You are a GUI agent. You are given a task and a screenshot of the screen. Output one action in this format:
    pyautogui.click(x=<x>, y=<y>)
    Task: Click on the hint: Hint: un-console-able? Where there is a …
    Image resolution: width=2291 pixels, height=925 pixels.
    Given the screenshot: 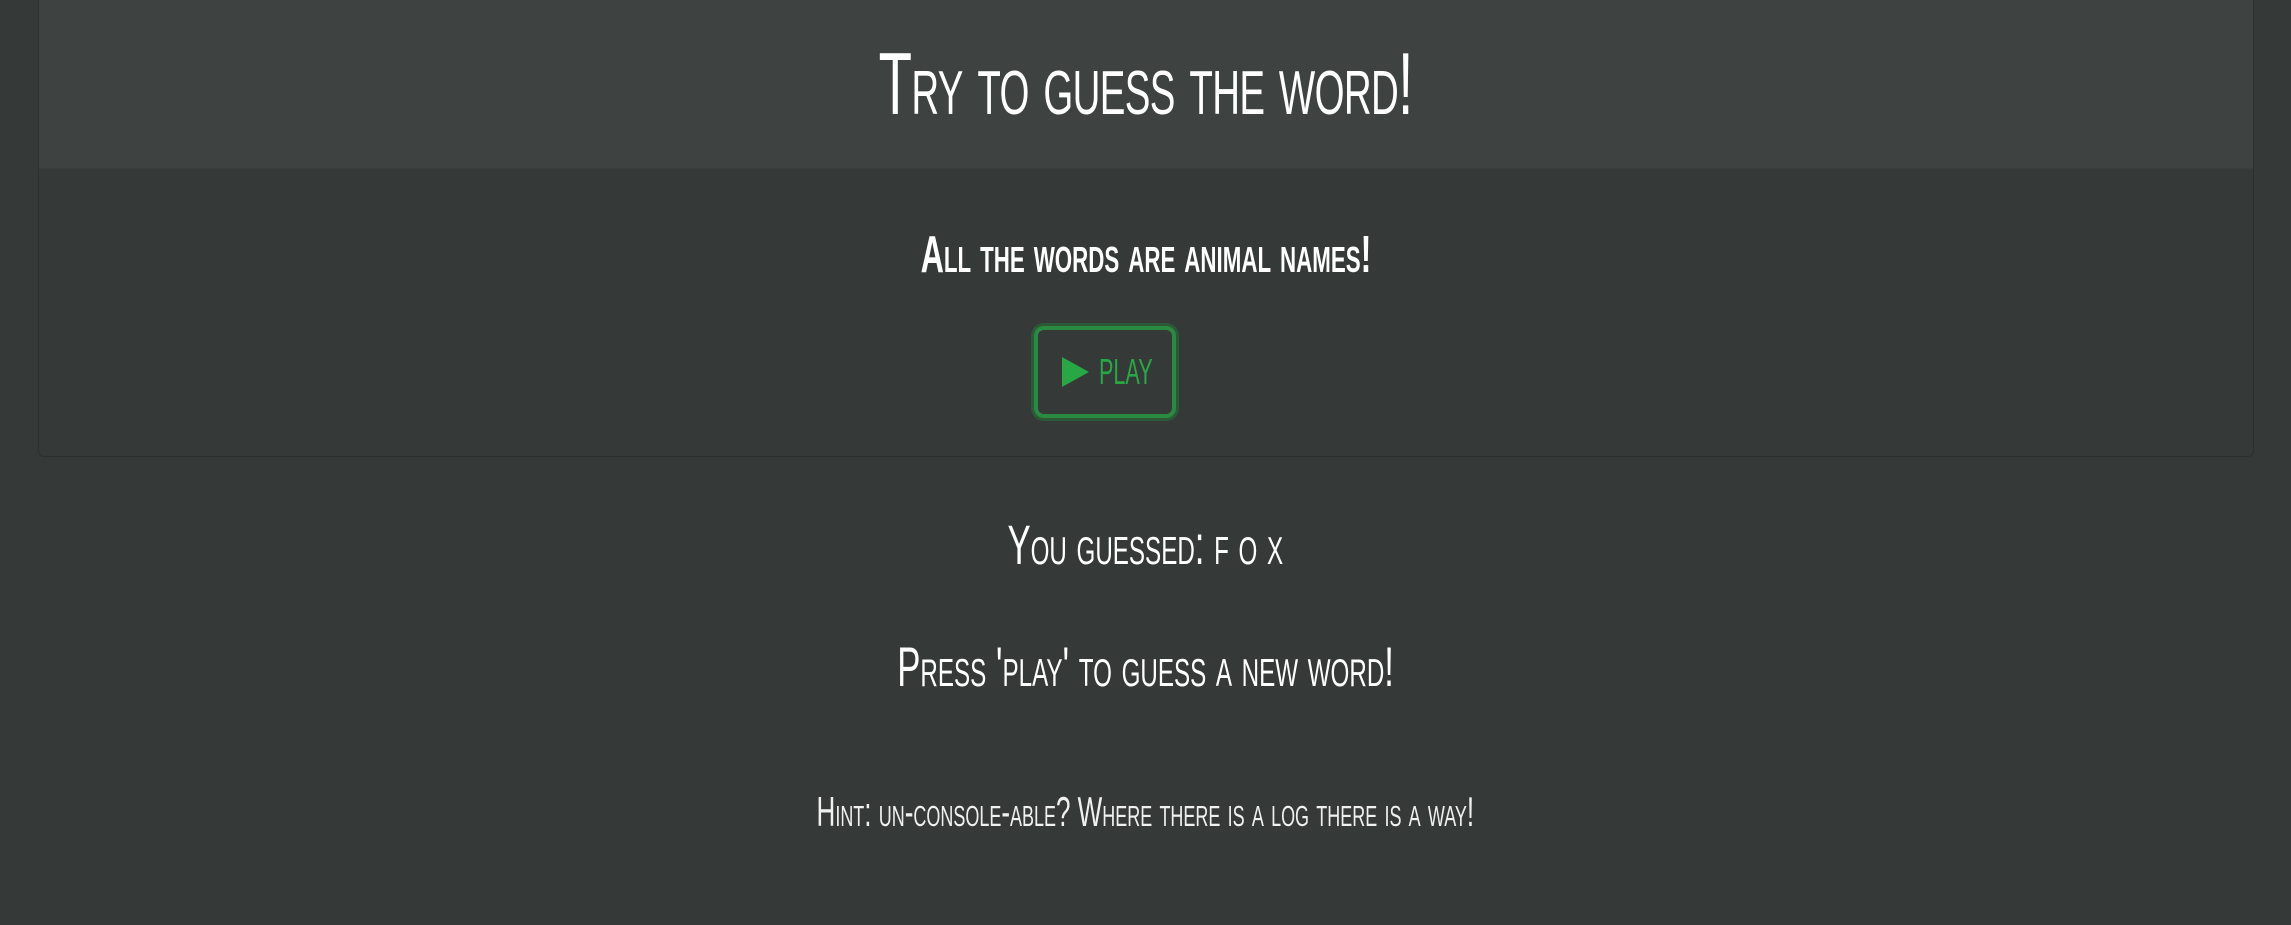 What is the action you would take?
    pyautogui.click(x=1145, y=812)
    